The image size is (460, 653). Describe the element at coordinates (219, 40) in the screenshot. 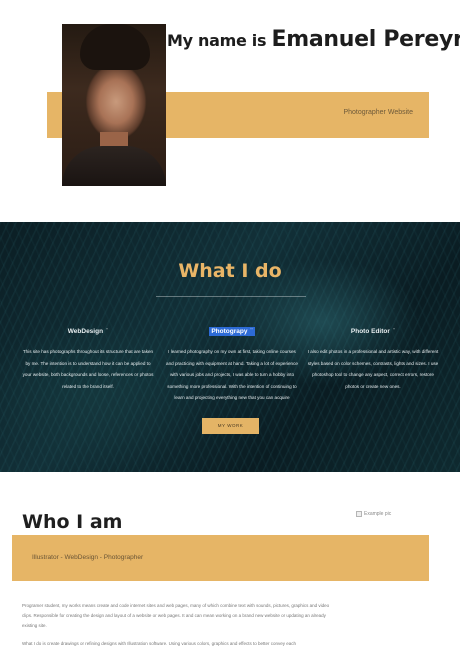

I see `title-prefix: My name is` at that location.